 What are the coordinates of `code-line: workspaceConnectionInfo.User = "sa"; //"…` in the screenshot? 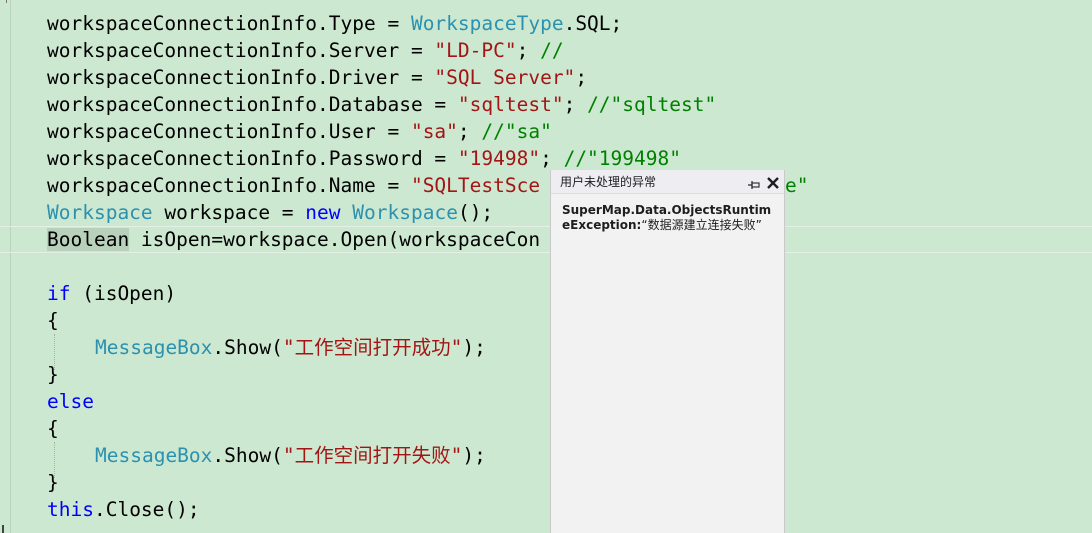 It's located at (299, 131).